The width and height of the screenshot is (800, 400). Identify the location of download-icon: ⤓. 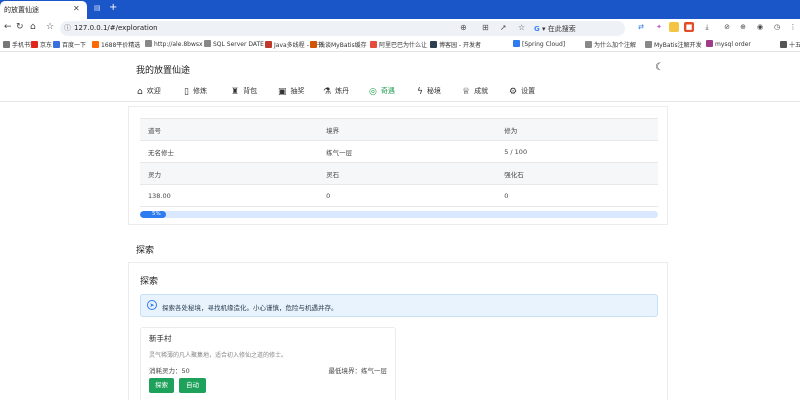
(707, 27).